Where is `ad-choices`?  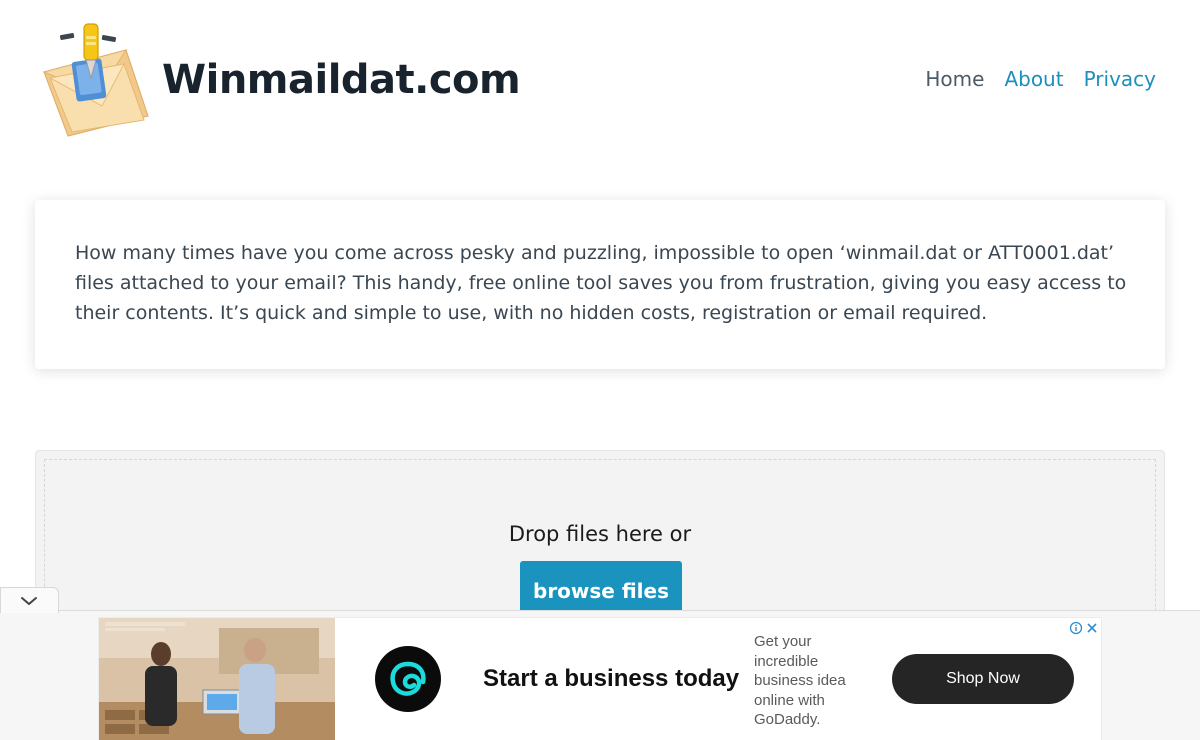
ad-choices is located at coordinates (1084, 627).